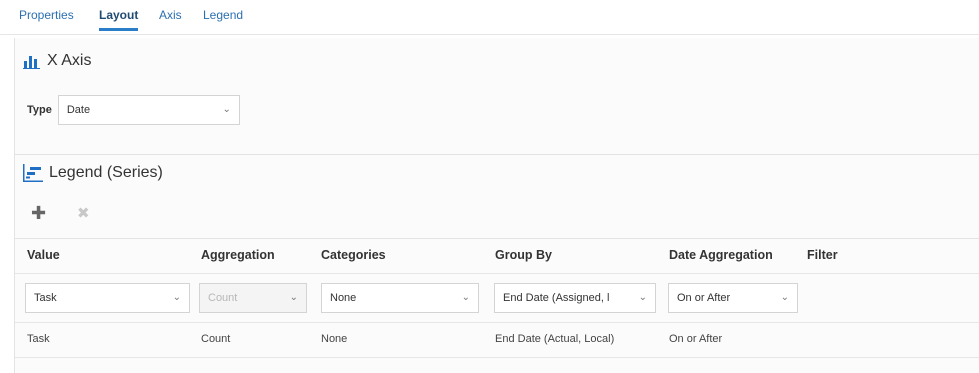 The height and width of the screenshot is (373, 979). What do you see at coordinates (32, 61) in the screenshot?
I see `bar-chart-icon` at bounding box center [32, 61].